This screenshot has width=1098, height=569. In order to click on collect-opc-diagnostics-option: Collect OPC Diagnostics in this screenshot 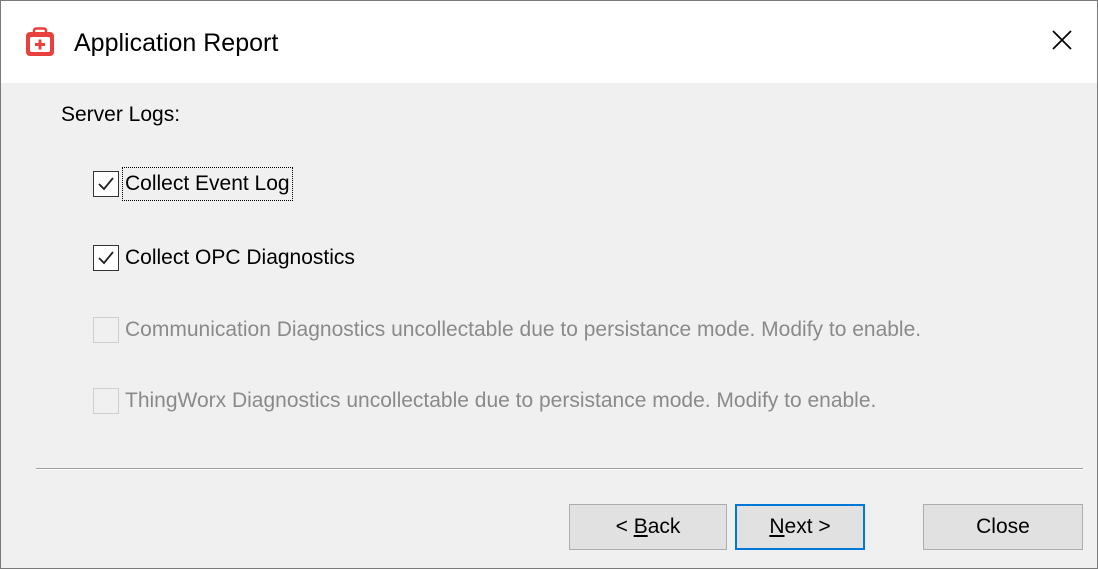, I will do `click(224, 258)`.